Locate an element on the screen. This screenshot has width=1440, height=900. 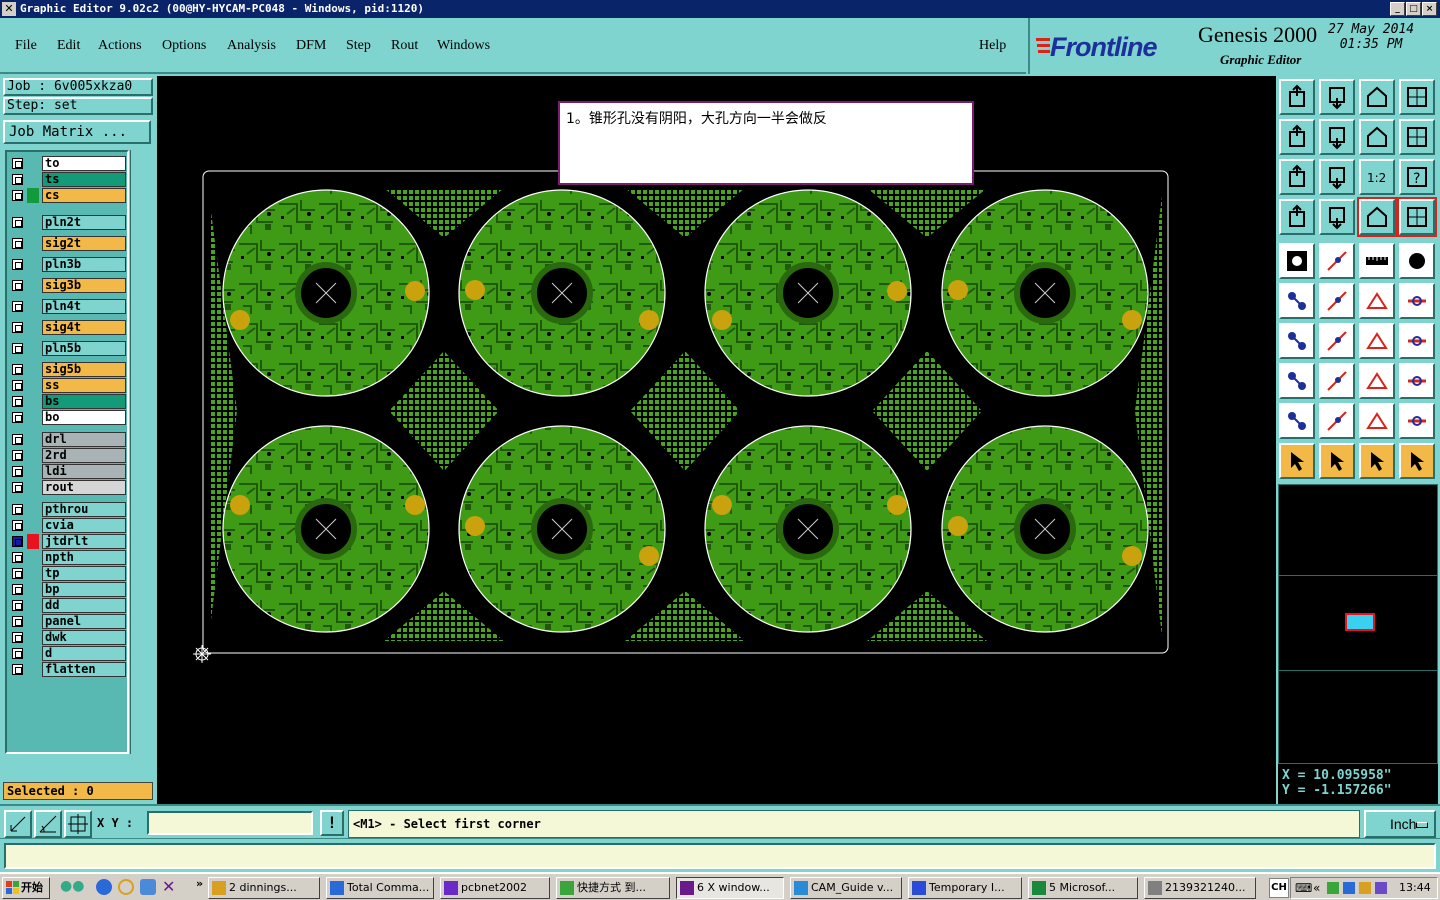
layer-compare-red-2-tool-button is located at coordinates (1417, 217).